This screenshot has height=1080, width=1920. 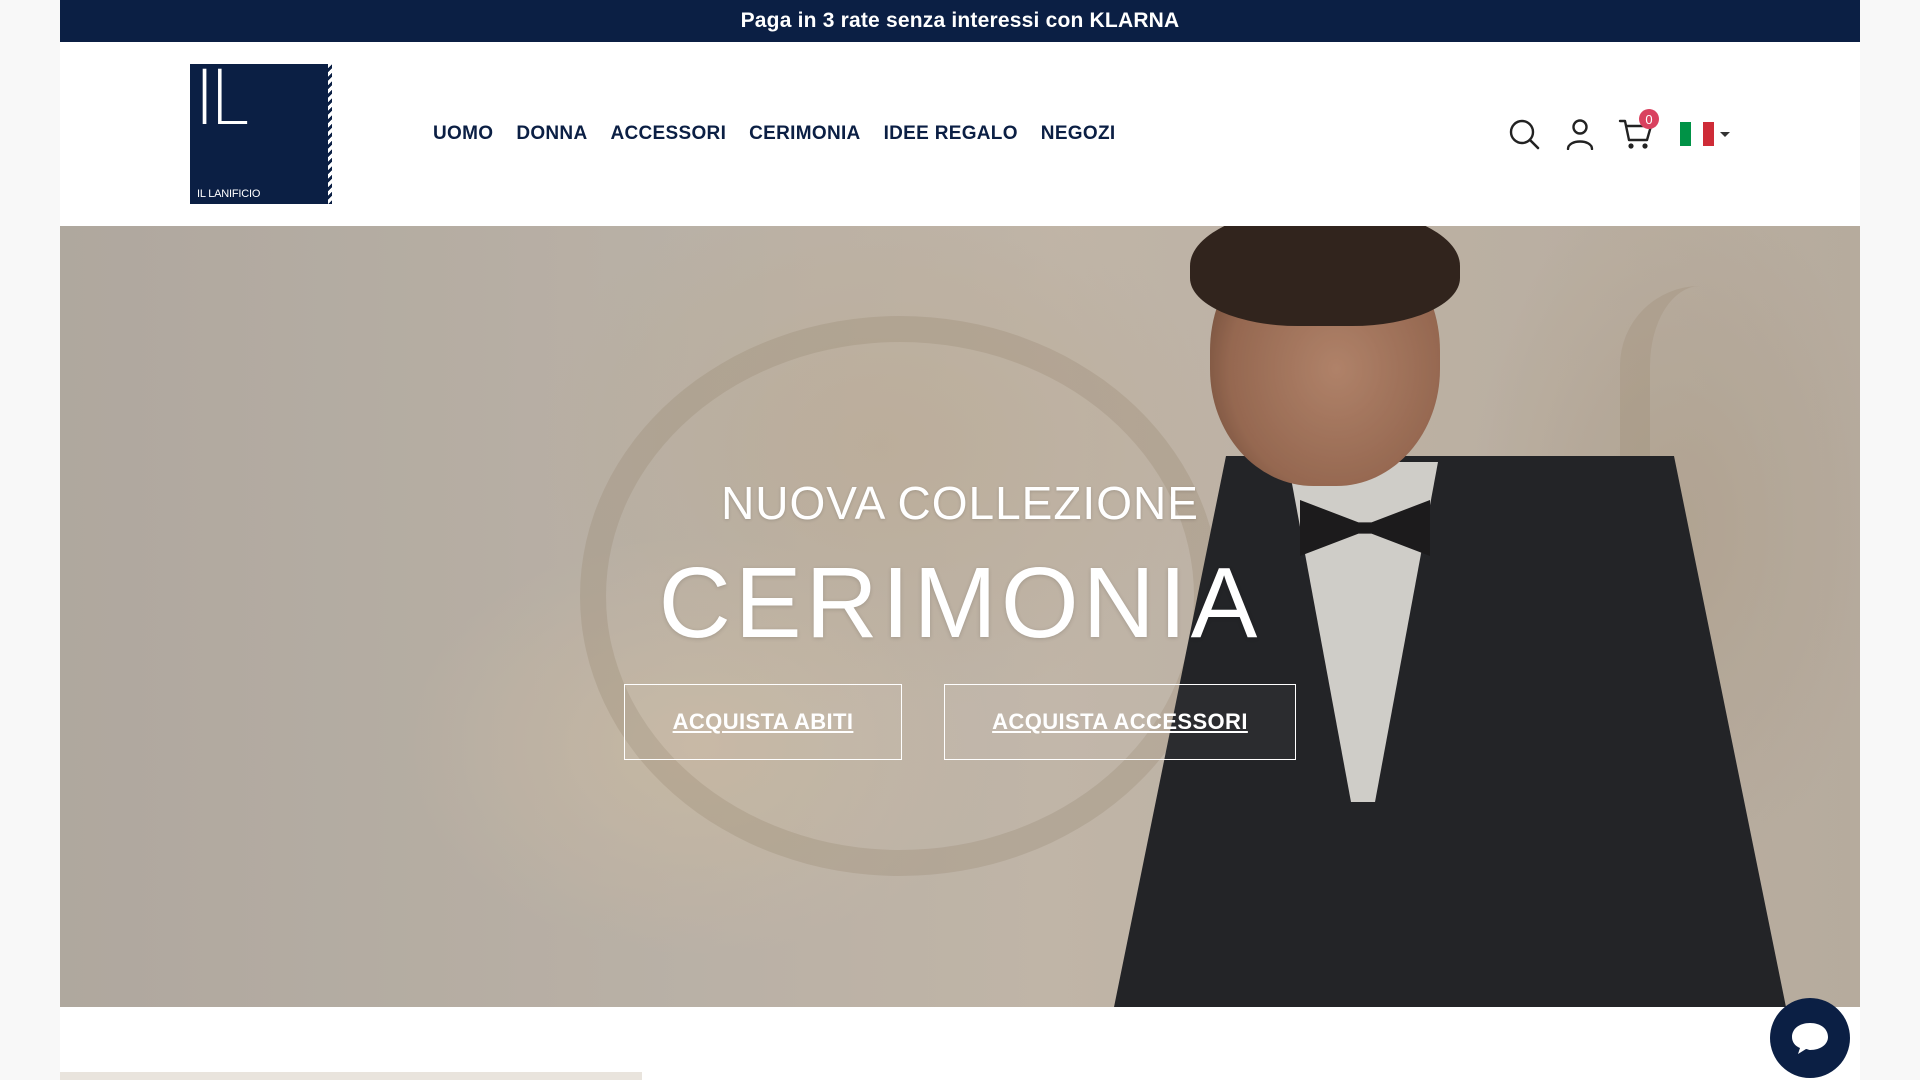 I want to click on cart-button: 0, so click(x=1637, y=131).